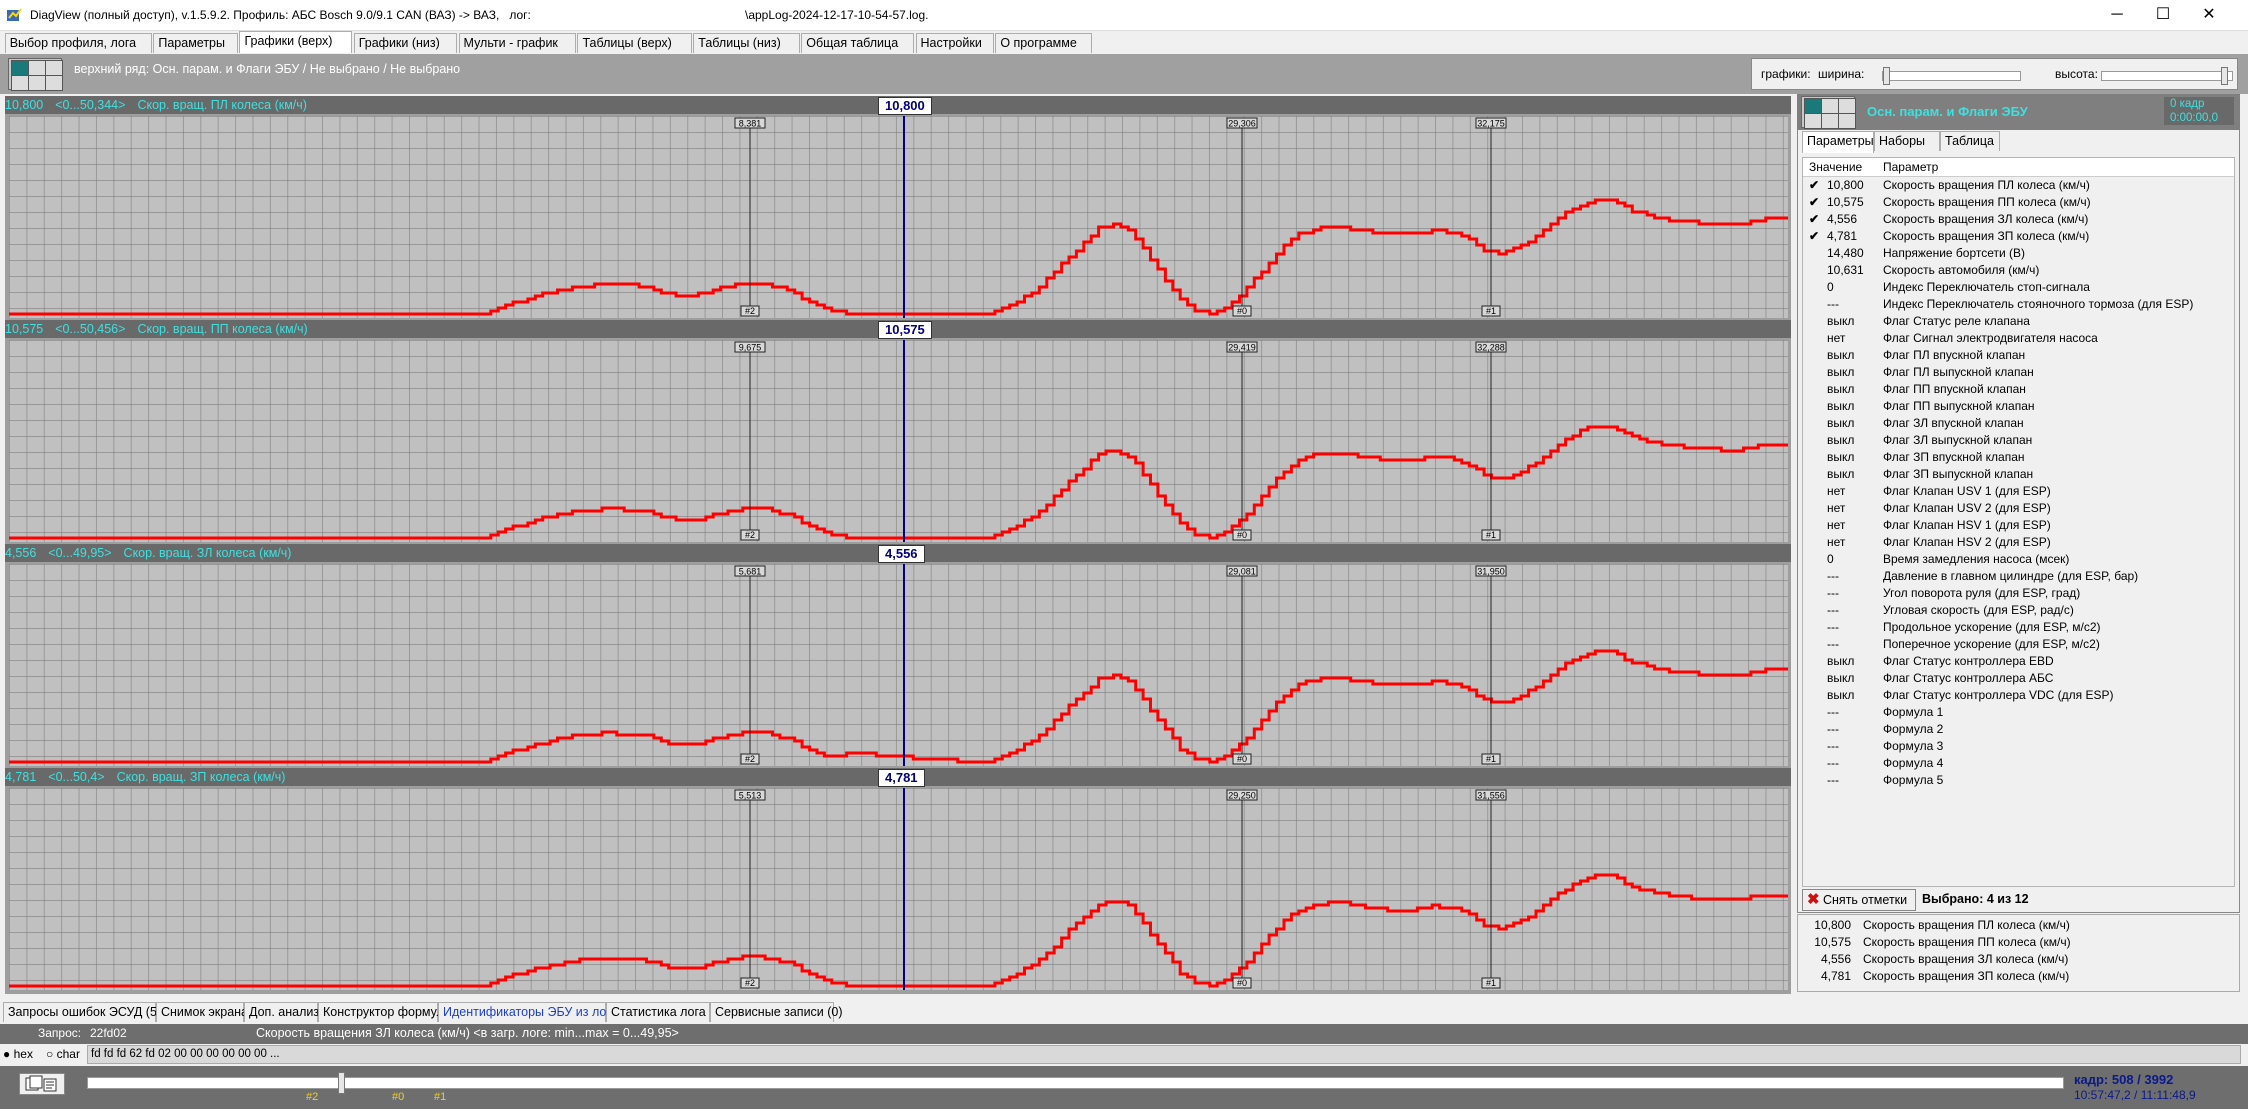 The image size is (2248, 1109). Describe the element at coordinates (2018, 253) in the screenshot. I see `param-row: 14,480 Напряжение бортсети (В)` at that location.